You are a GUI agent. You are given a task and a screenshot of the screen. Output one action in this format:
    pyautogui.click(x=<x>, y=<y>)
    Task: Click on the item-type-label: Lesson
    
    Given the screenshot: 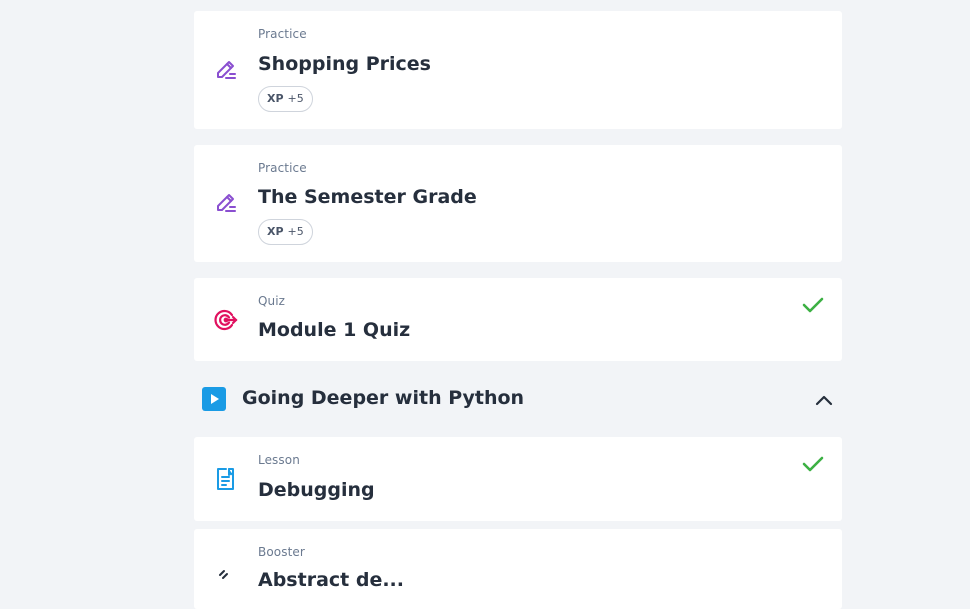 What is the action you would take?
    pyautogui.click(x=279, y=460)
    